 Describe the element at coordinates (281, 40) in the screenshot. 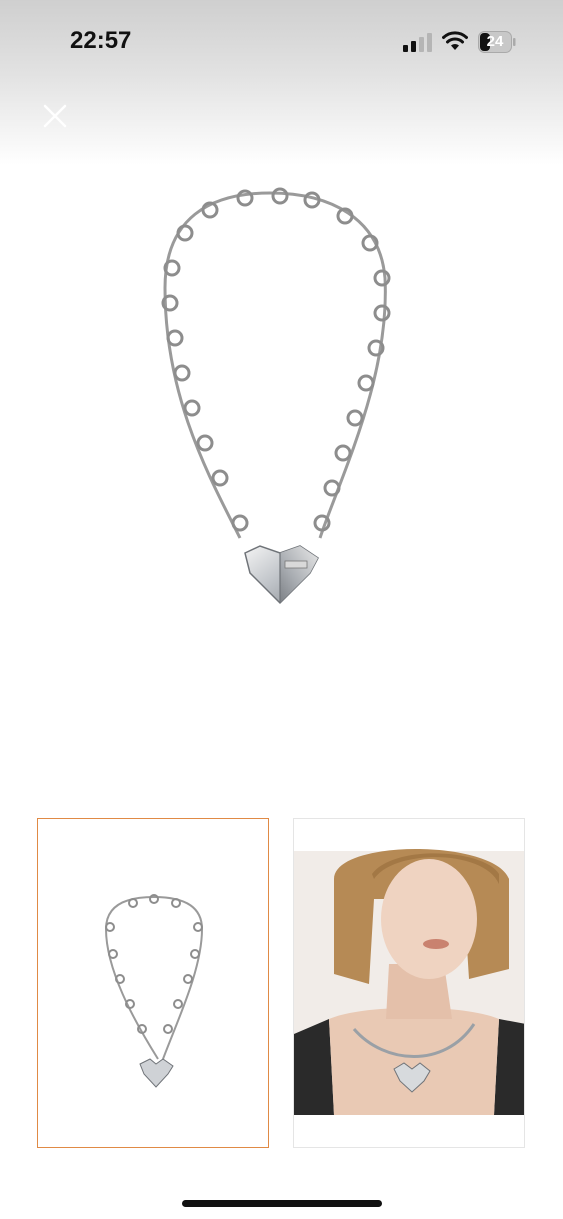

I see `status-bar: 22:57 24` at that location.